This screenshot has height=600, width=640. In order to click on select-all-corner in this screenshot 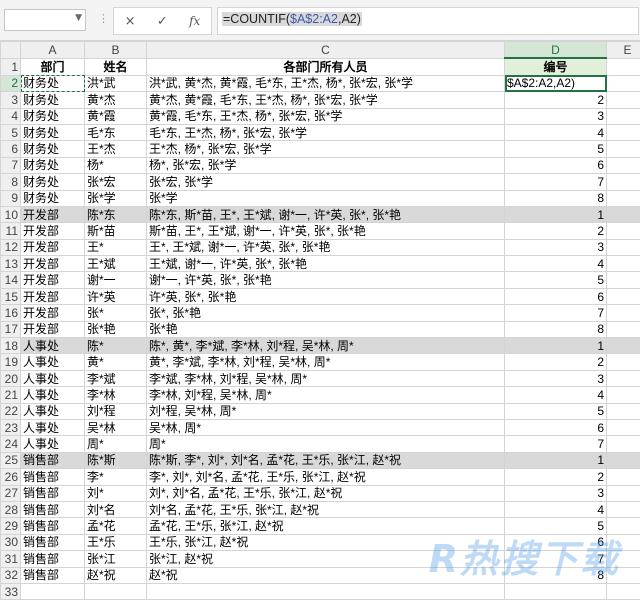, I will do `click(11, 50)`.